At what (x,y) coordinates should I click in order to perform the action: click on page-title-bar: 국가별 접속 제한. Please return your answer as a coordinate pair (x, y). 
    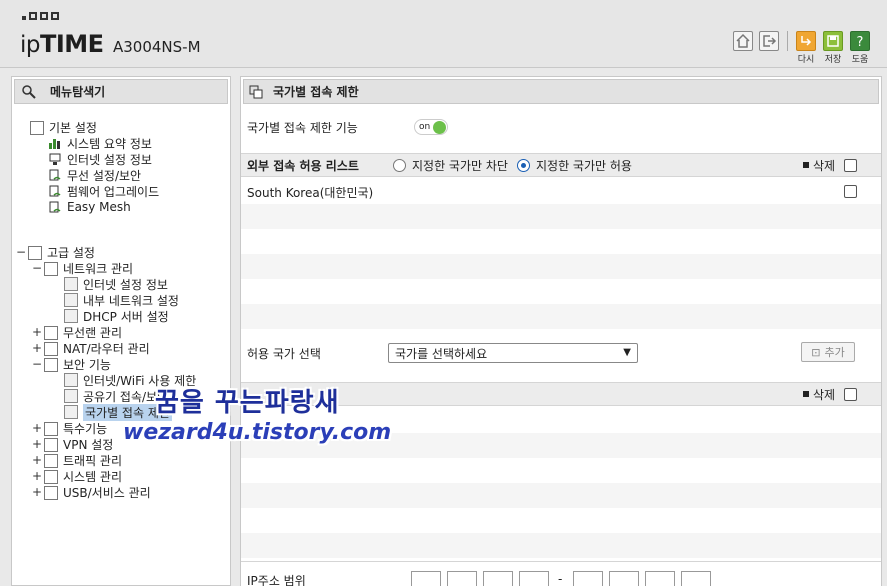
    Looking at the image, I should click on (561, 91).